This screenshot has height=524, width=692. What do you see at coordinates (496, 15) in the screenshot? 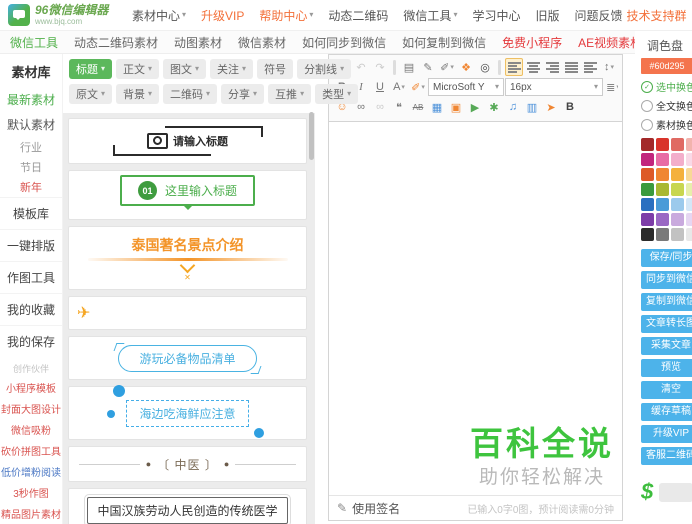
I see `nav-item: 学习中心` at bounding box center [496, 15].